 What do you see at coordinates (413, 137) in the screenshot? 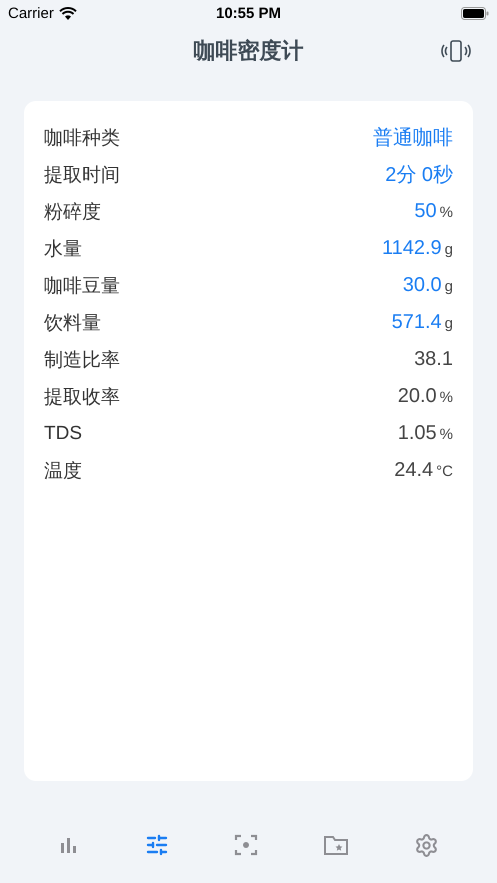
I see `row-value: 普通咖啡` at bounding box center [413, 137].